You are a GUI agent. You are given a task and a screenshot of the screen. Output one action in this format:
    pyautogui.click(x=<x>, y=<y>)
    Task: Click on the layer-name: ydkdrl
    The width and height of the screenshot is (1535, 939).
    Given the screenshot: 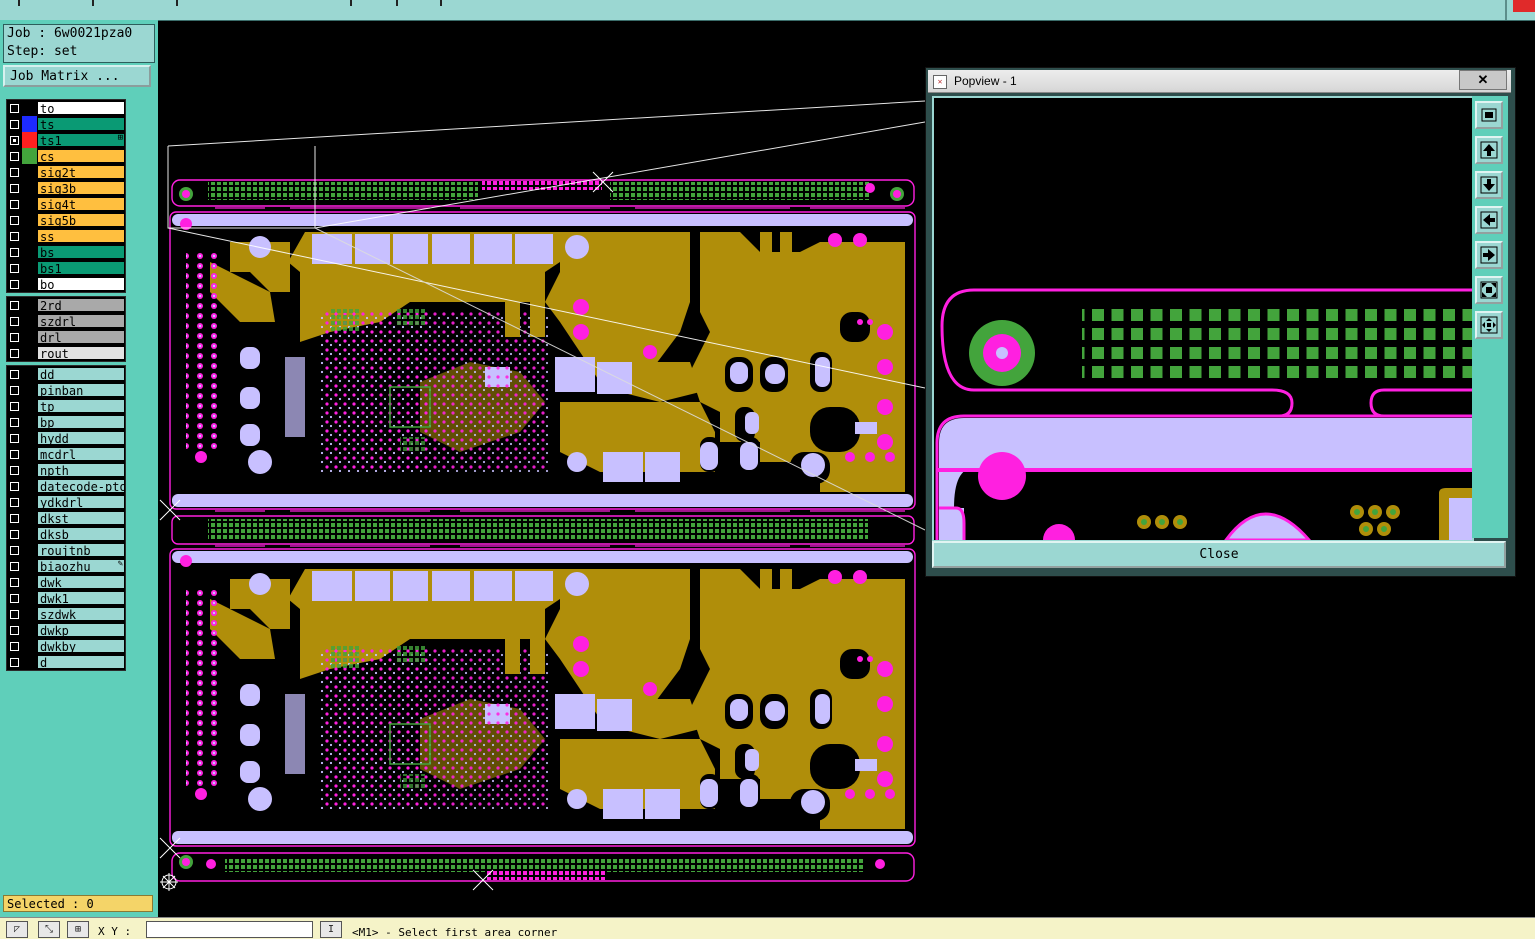 What is the action you would take?
    pyautogui.click(x=81, y=502)
    